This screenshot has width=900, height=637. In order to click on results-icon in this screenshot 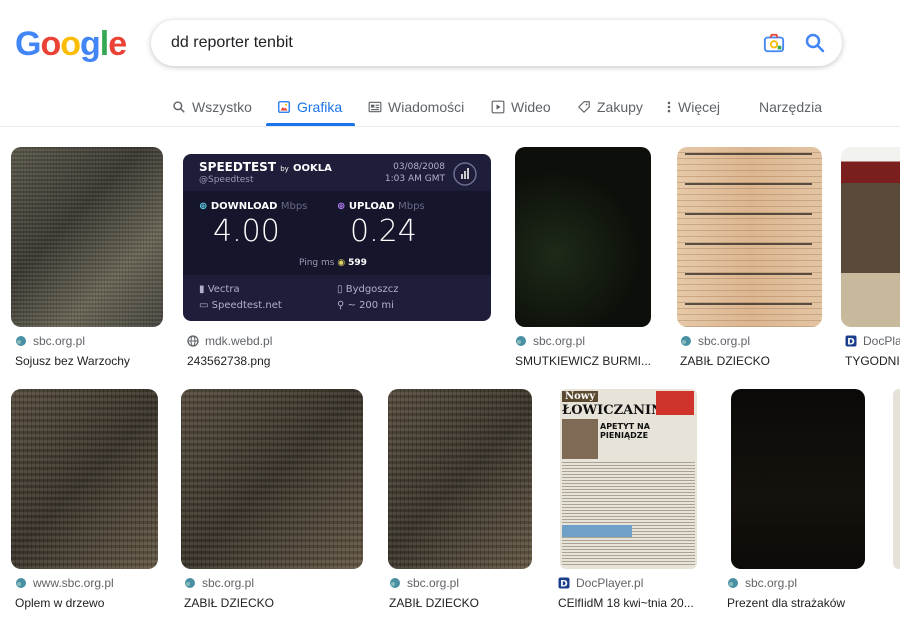, I will do `click(465, 174)`.